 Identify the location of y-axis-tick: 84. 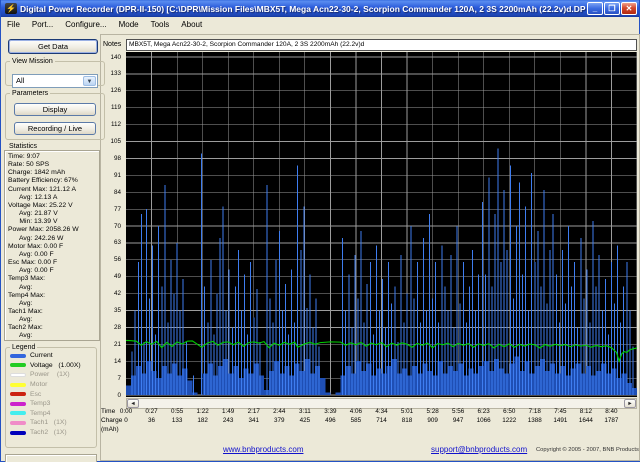
(117, 192).